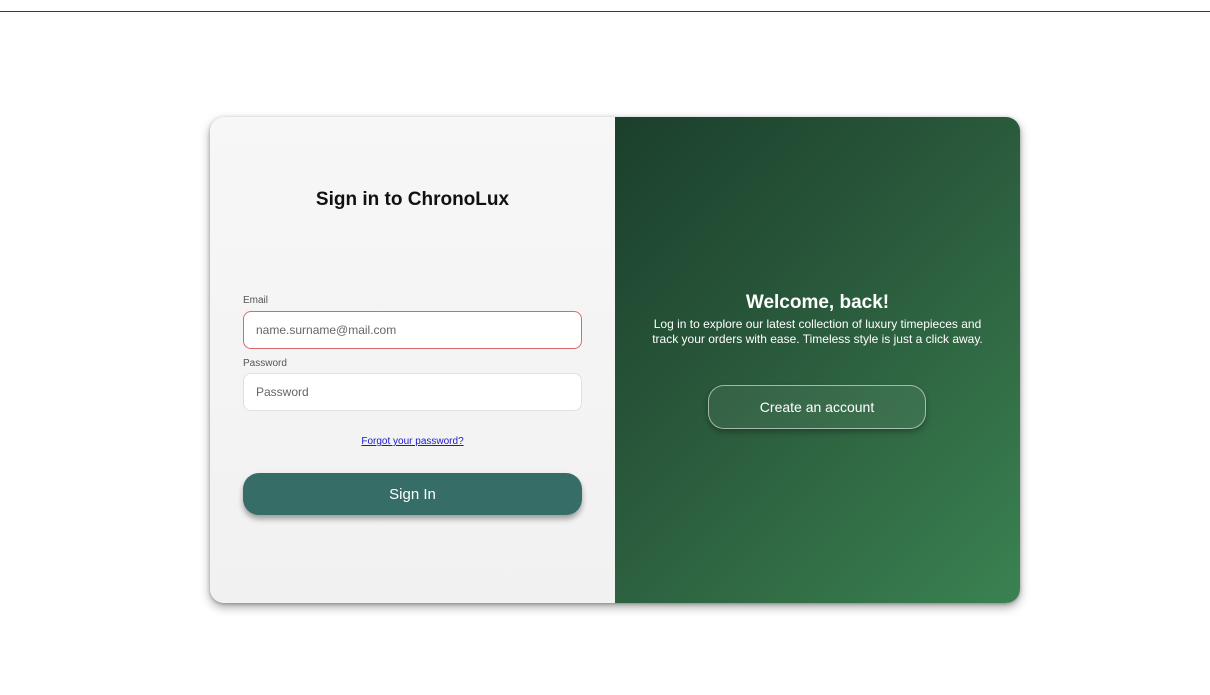 The image size is (1210, 695). I want to click on sign-in-button: Sign In, so click(412, 494).